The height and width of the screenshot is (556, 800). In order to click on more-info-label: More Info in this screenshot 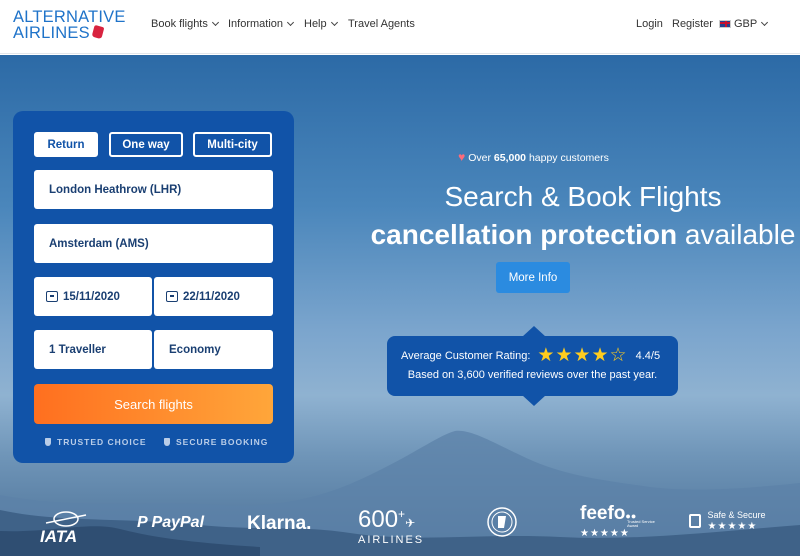, I will do `click(533, 277)`.